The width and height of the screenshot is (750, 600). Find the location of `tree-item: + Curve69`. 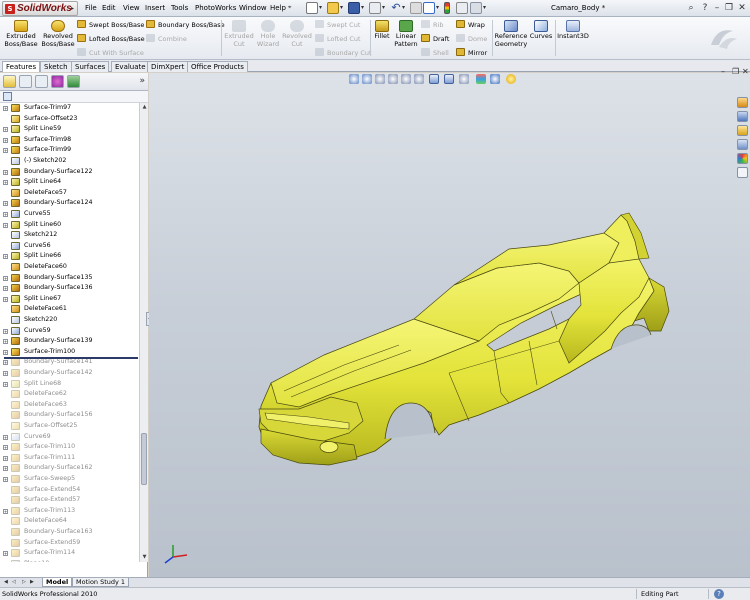

tree-item: + Curve69 is located at coordinates (69, 437).